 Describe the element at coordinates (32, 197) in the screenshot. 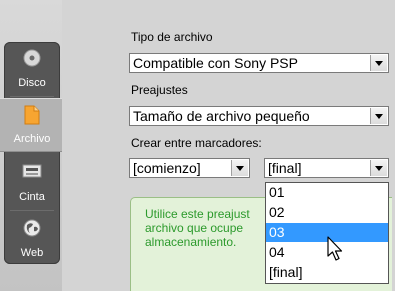

I see `tab-cinta-label: Cinta` at that location.